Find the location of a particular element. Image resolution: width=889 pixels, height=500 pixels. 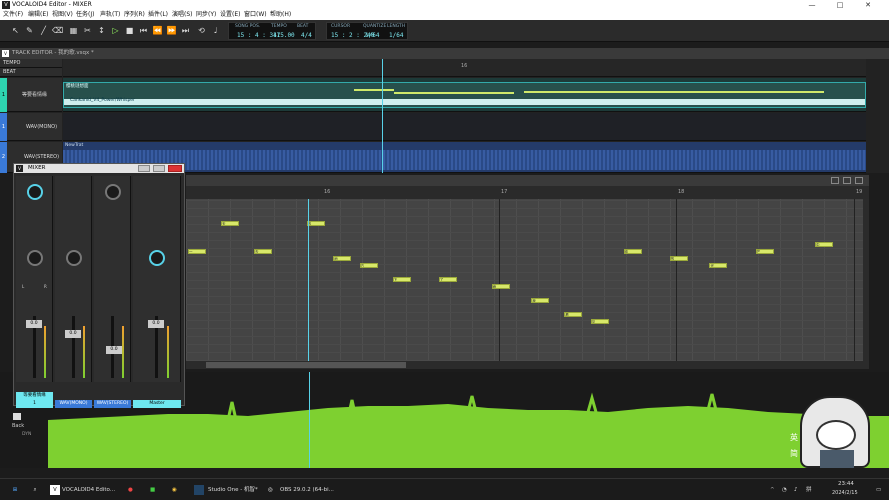

expand-icon is located at coordinates (17, 416).